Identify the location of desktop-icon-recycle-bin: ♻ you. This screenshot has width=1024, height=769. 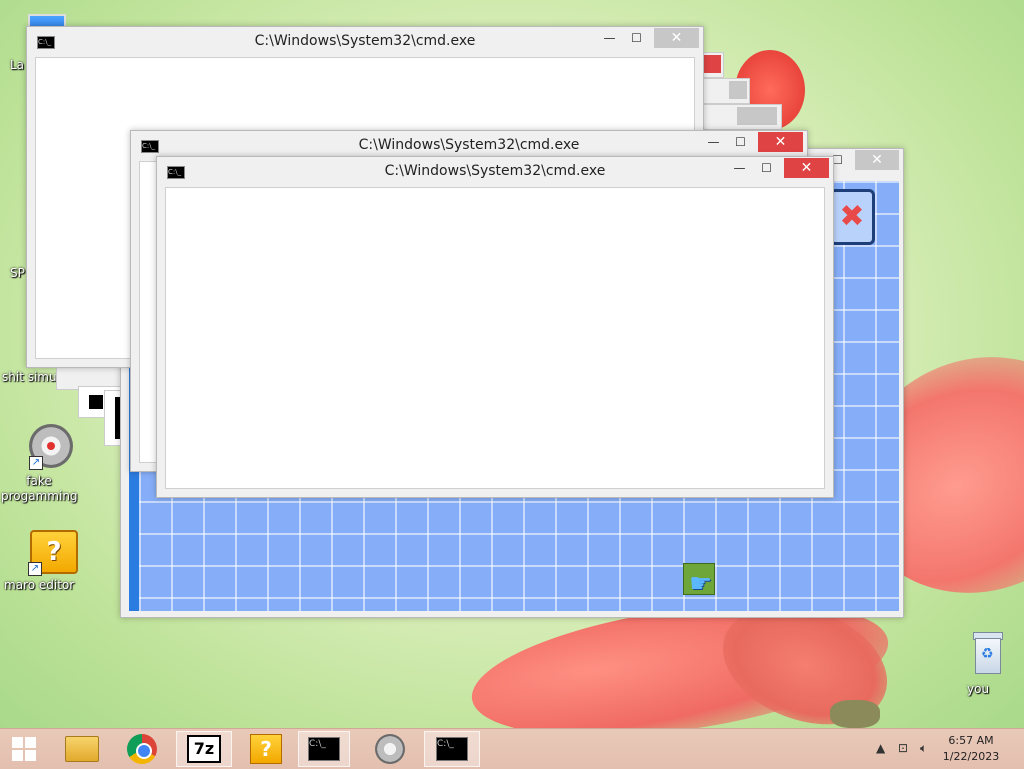
(975, 663).